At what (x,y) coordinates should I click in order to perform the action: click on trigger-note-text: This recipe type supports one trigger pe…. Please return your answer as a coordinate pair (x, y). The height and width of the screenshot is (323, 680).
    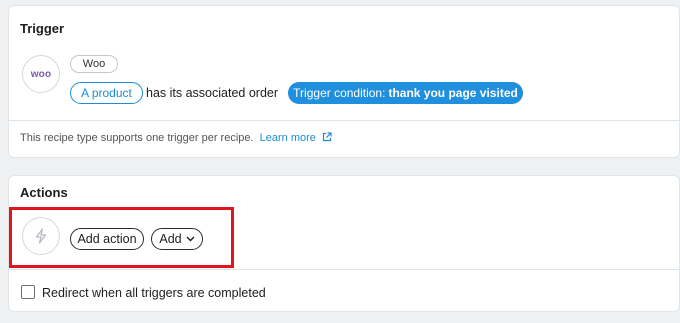
    Looking at the image, I should click on (137, 138).